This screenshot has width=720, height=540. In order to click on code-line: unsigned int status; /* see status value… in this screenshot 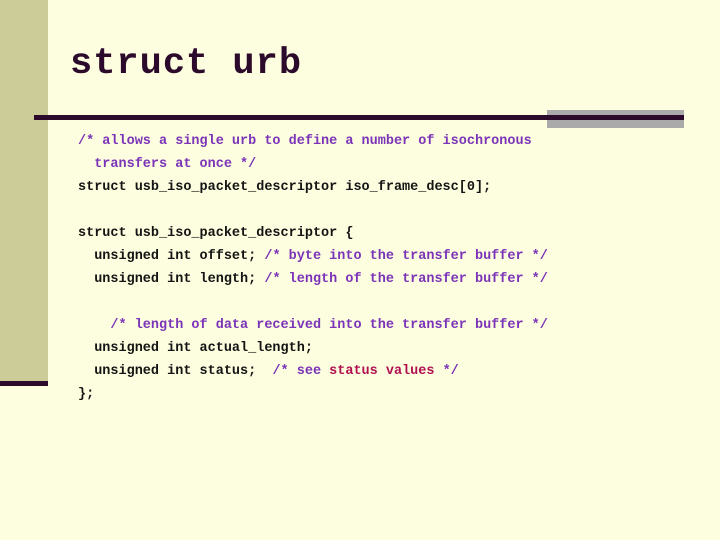, I will do `click(388, 371)`.